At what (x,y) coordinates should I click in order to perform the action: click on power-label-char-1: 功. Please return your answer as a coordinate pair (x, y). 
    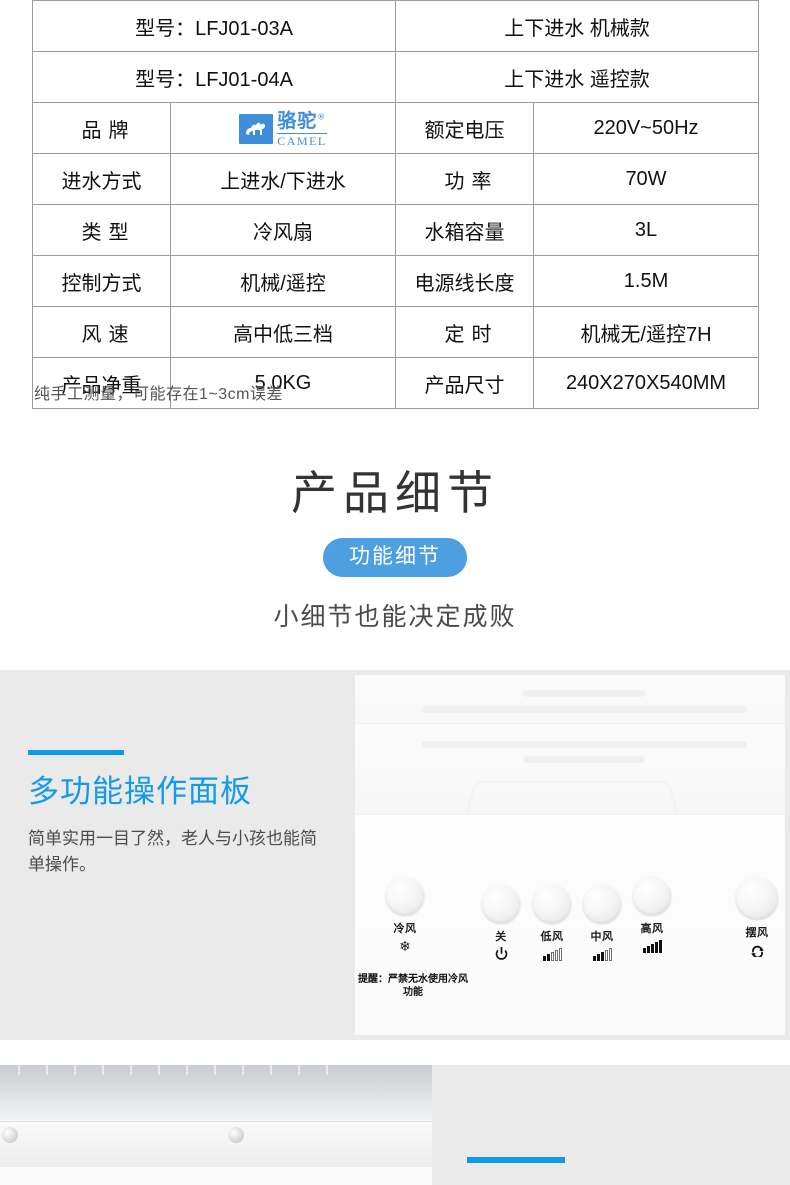
    Looking at the image, I should click on (454, 181).